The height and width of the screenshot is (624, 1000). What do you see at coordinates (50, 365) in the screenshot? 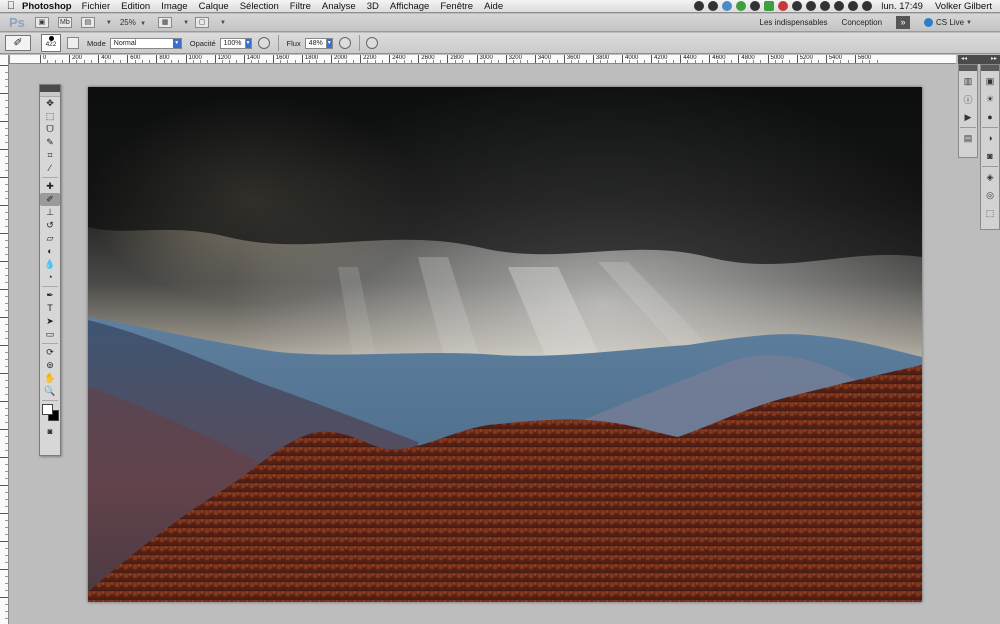
I see `3d-orbit-tool-icon: ⊚` at bounding box center [50, 365].